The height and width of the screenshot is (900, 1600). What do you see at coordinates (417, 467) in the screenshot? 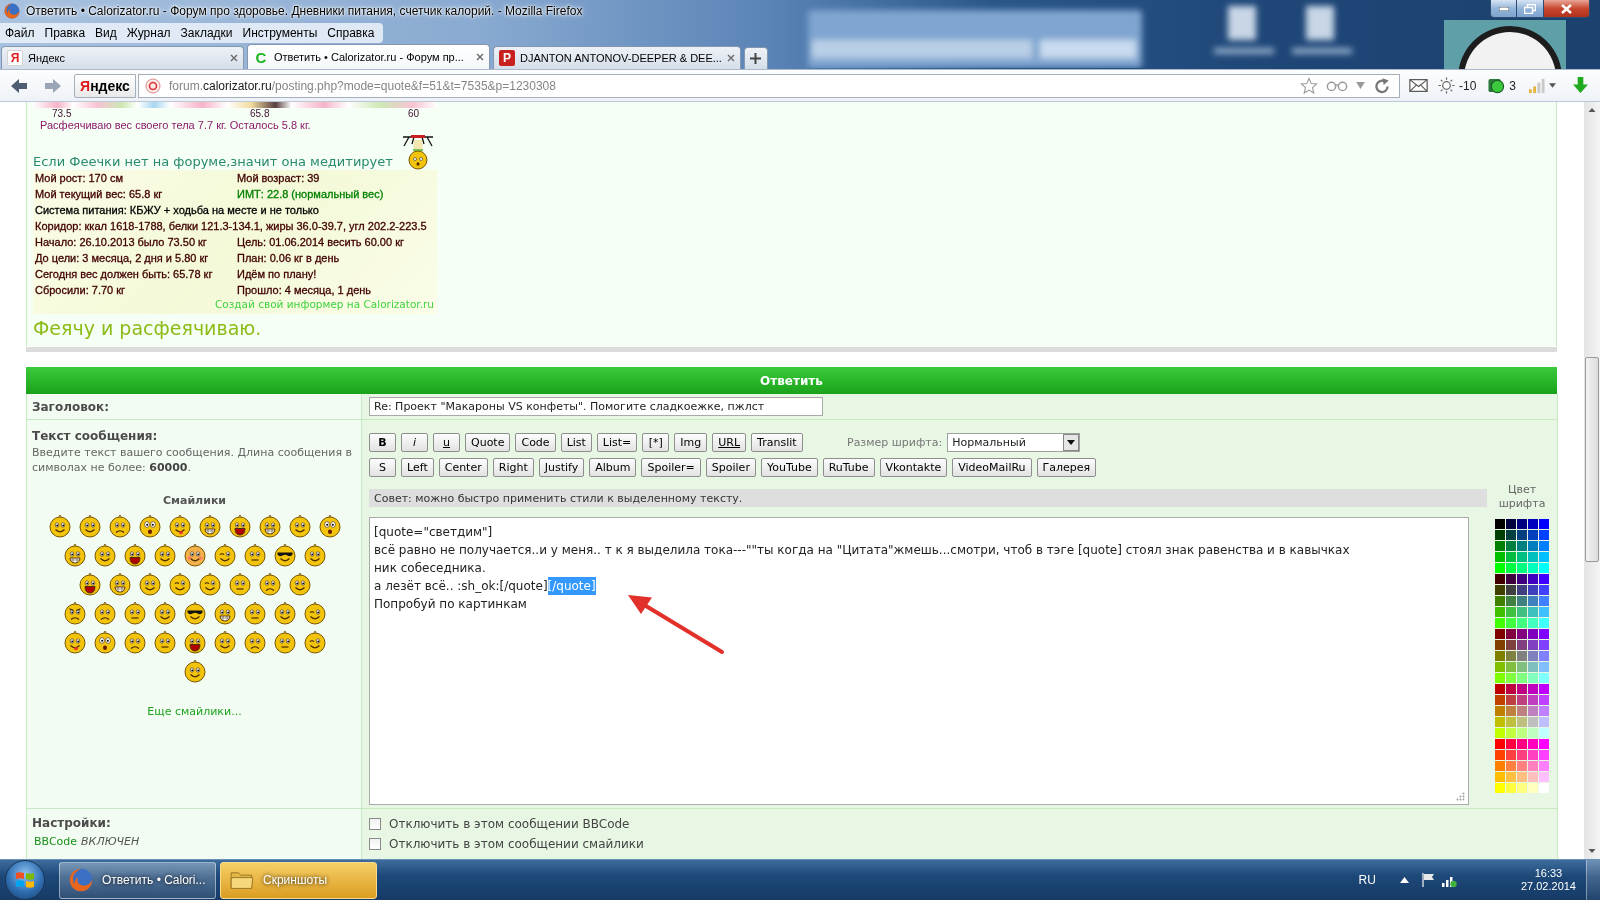
I see `format-button: Left` at bounding box center [417, 467].